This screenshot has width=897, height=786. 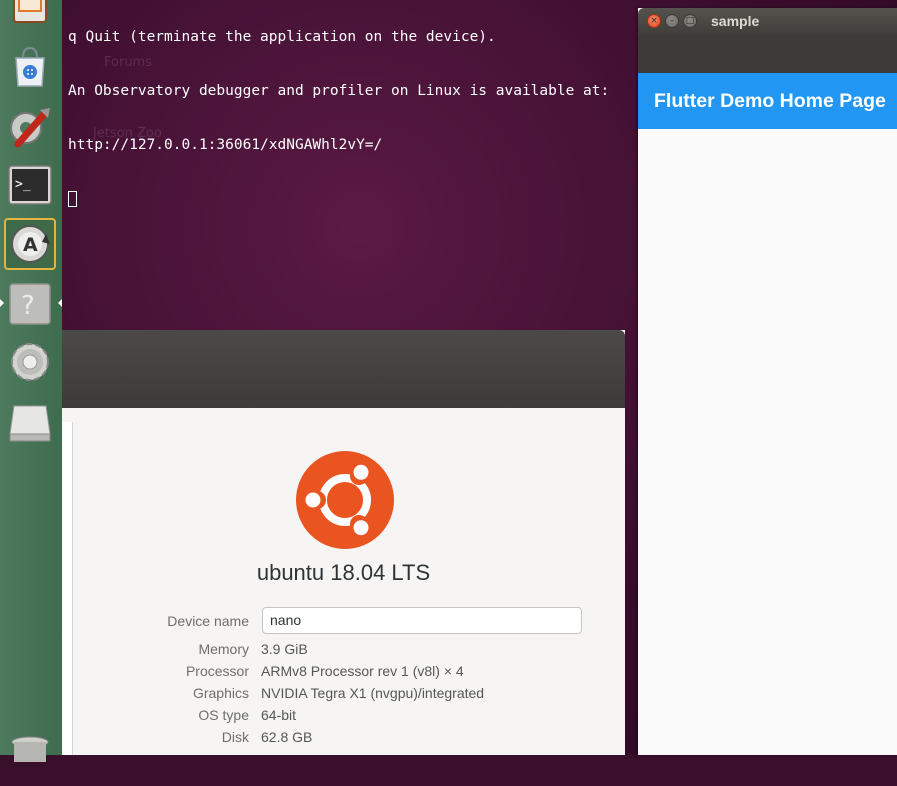 I want to click on window-toolbar, so click(x=767, y=54).